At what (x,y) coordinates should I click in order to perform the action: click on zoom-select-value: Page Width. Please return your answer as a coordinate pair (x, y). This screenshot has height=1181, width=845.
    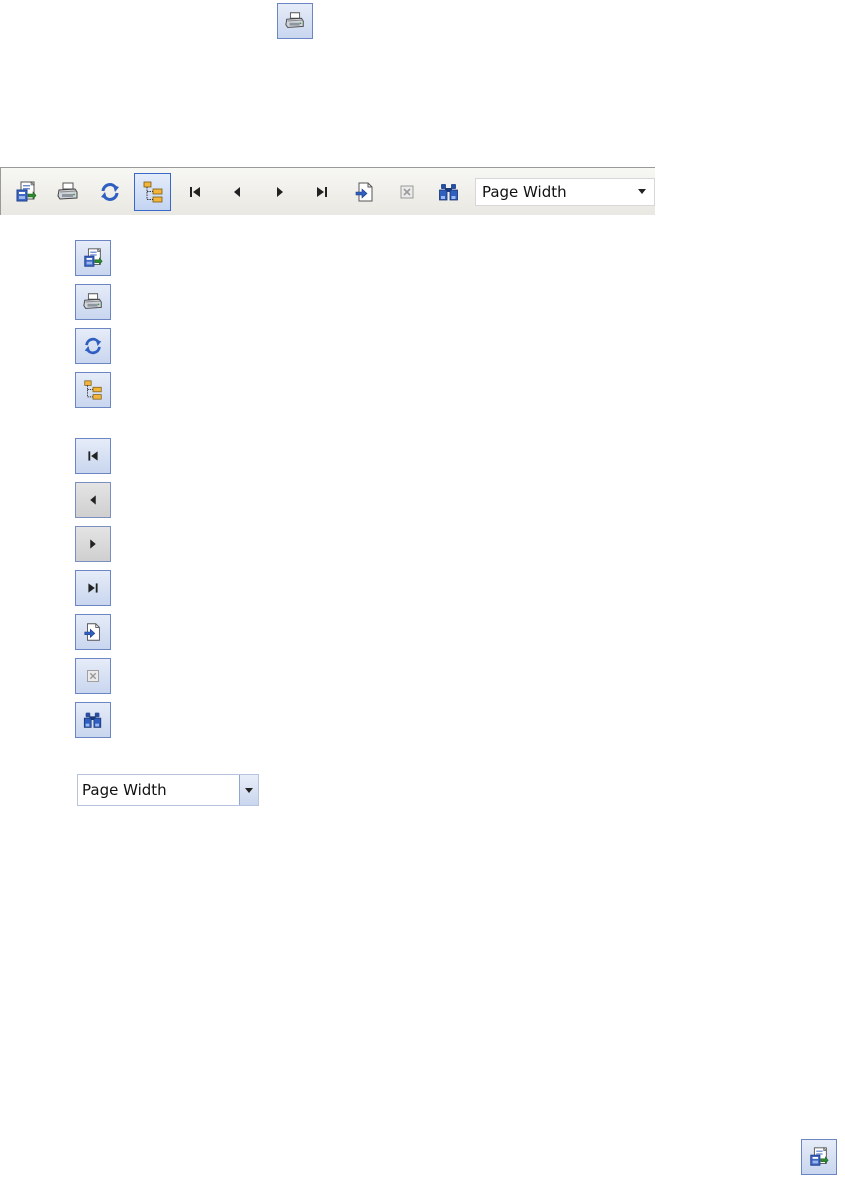
    Looking at the image, I should click on (524, 191).